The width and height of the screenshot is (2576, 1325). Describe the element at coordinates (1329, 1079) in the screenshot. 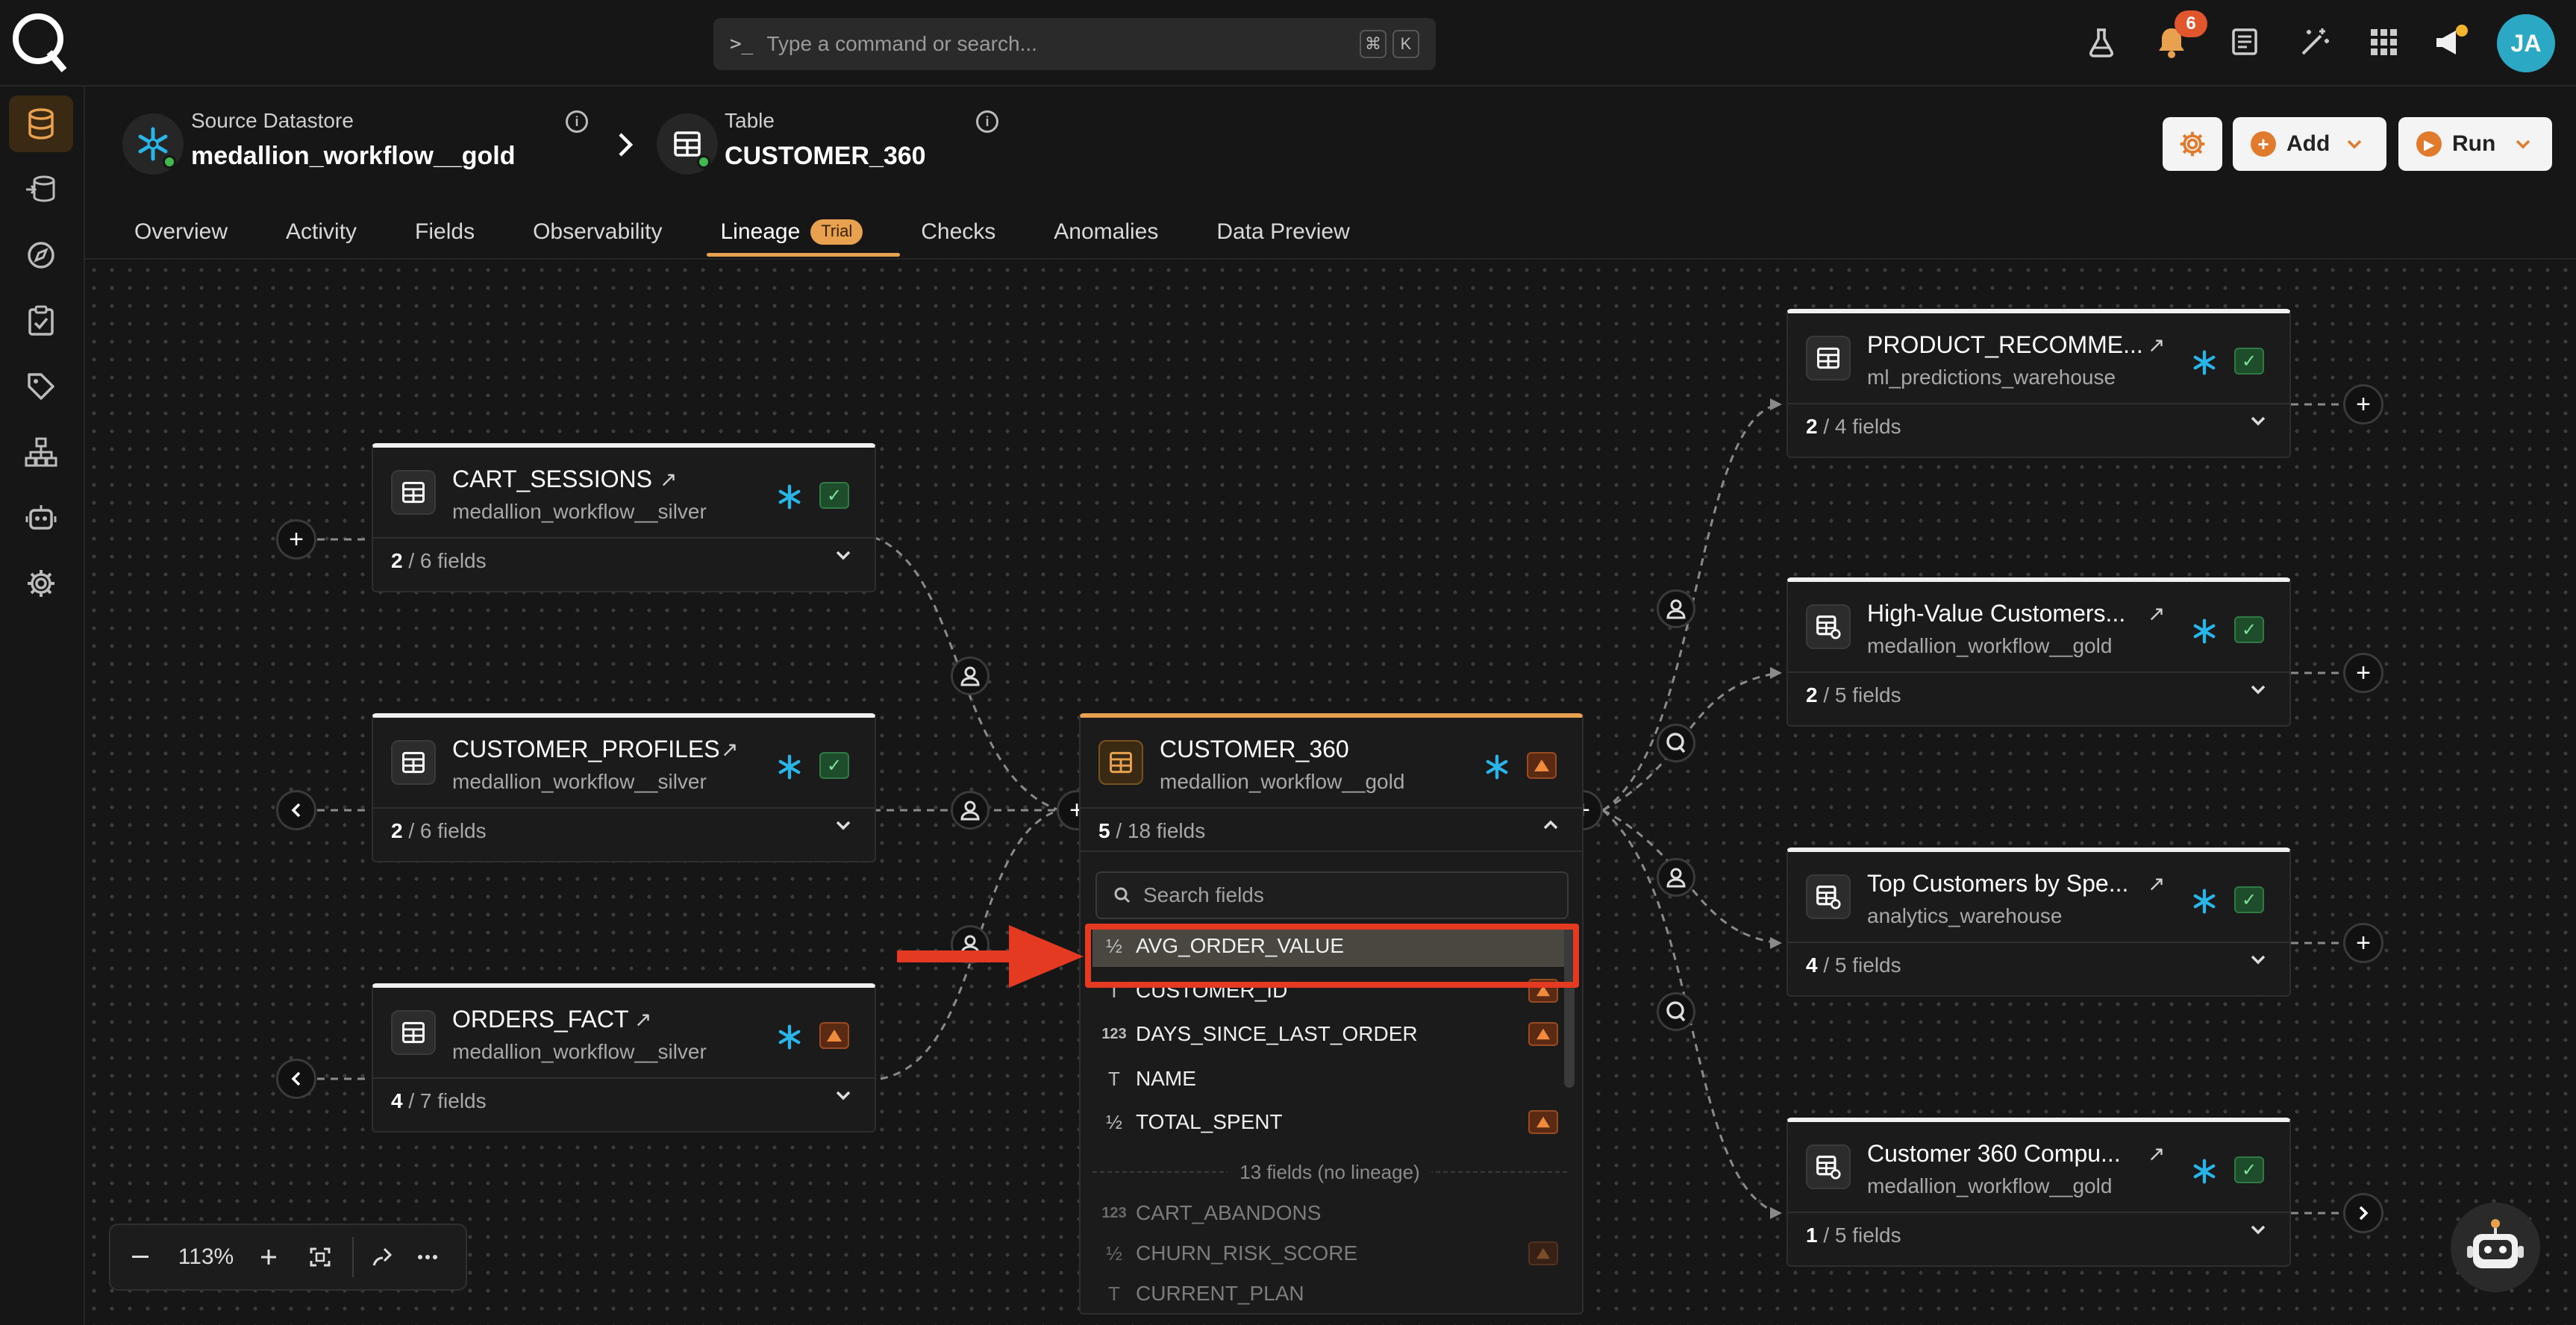

I see `field-row-name: T NAME` at that location.